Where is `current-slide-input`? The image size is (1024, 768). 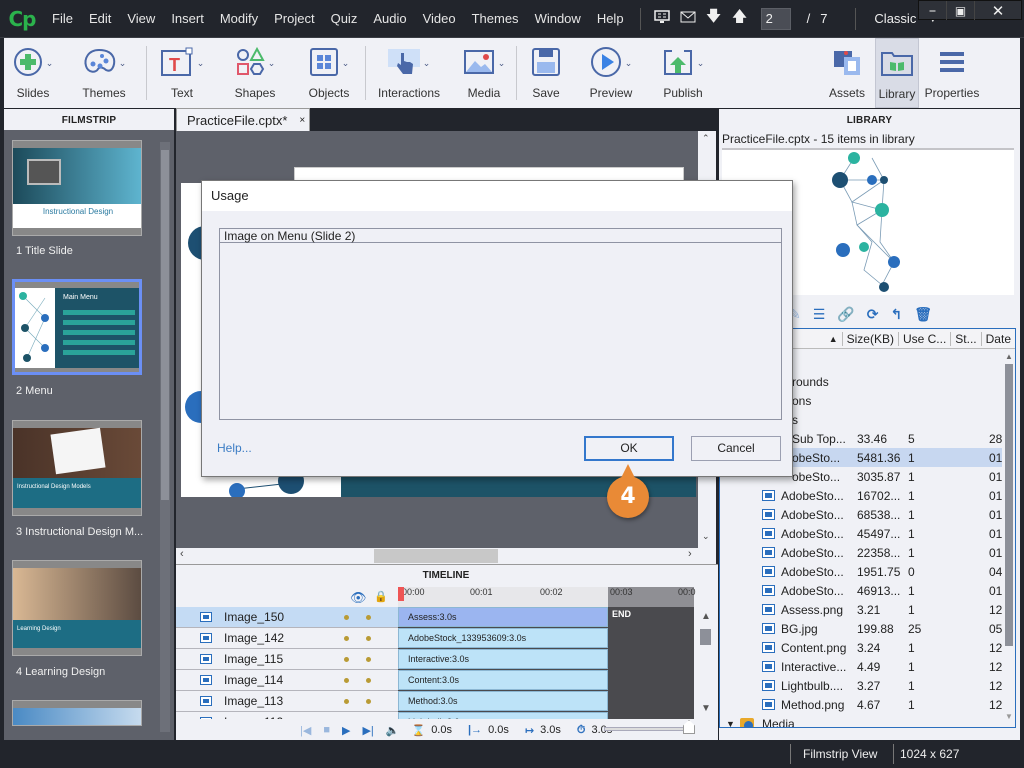 current-slide-input is located at coordinates (775, 18).